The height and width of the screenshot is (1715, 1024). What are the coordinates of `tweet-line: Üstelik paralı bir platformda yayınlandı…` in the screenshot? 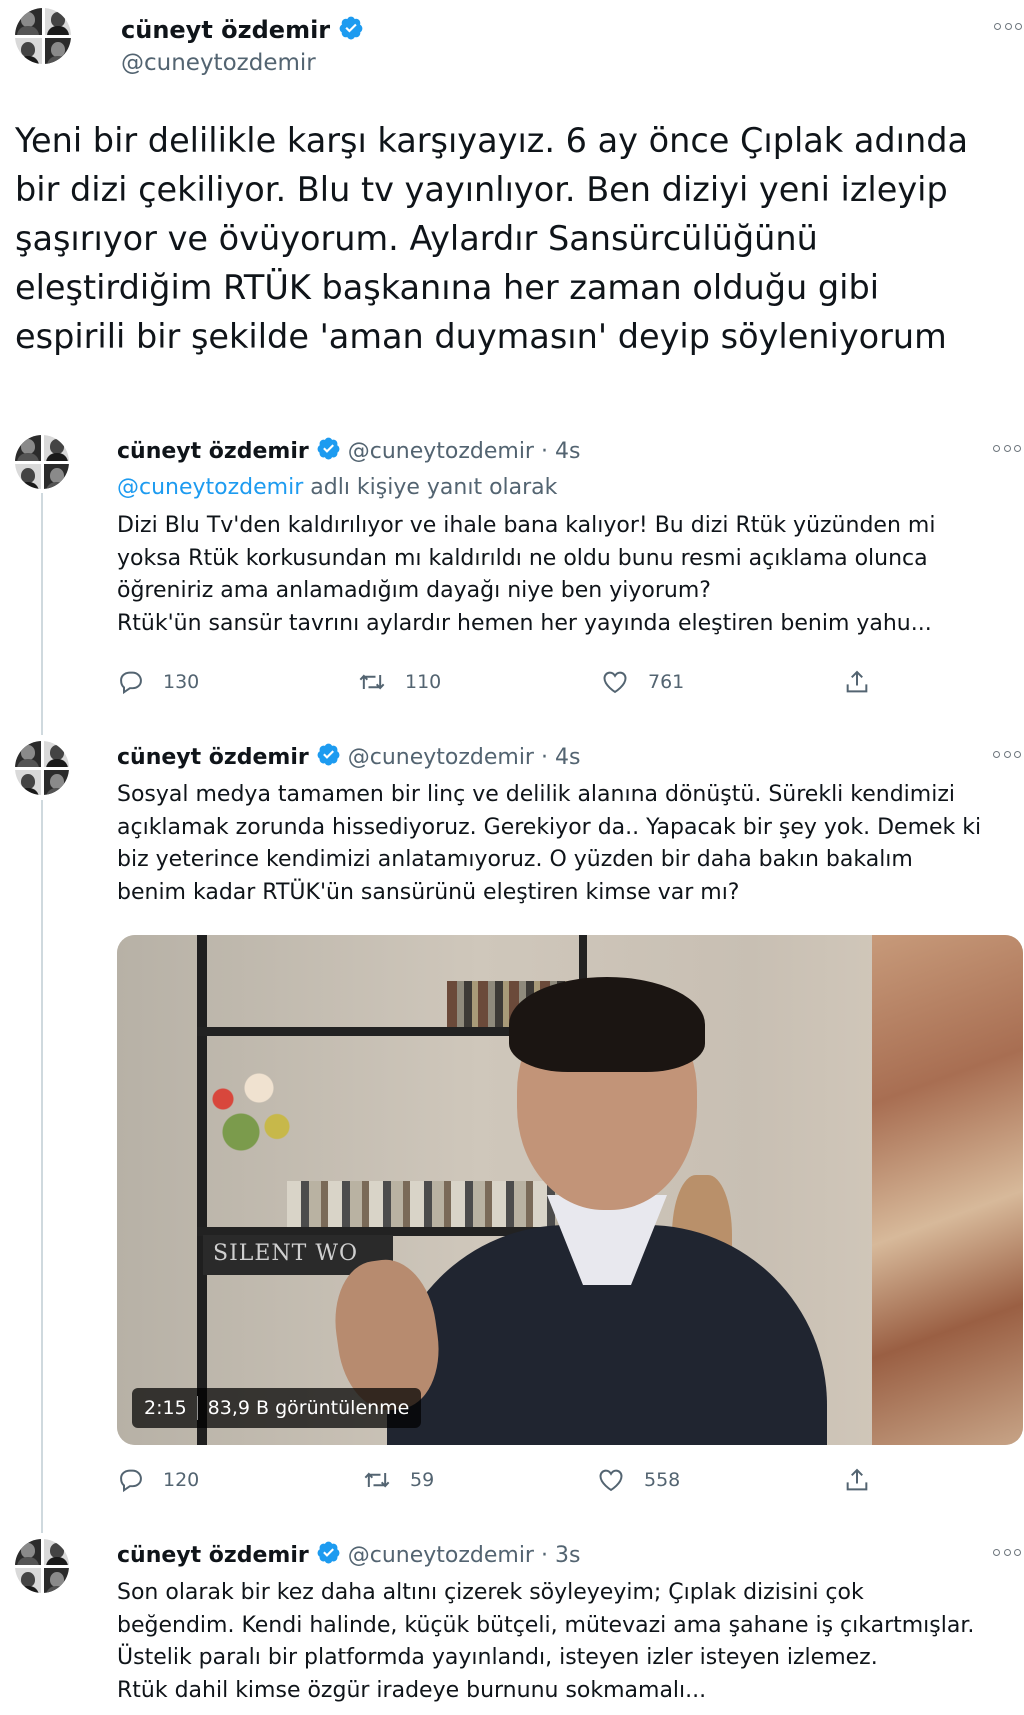 It's located at (497, 1657).